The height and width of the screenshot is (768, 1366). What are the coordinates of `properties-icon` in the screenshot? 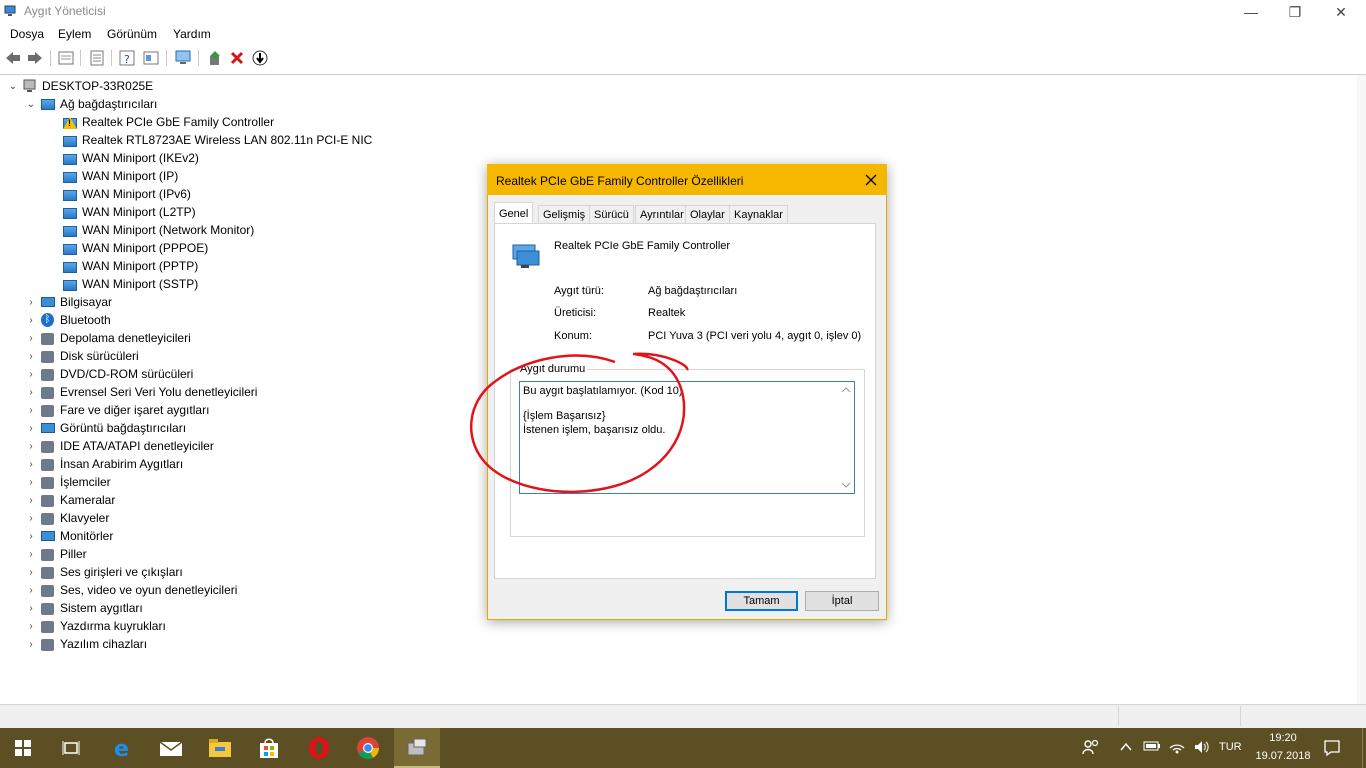 It's located at (66, 58).